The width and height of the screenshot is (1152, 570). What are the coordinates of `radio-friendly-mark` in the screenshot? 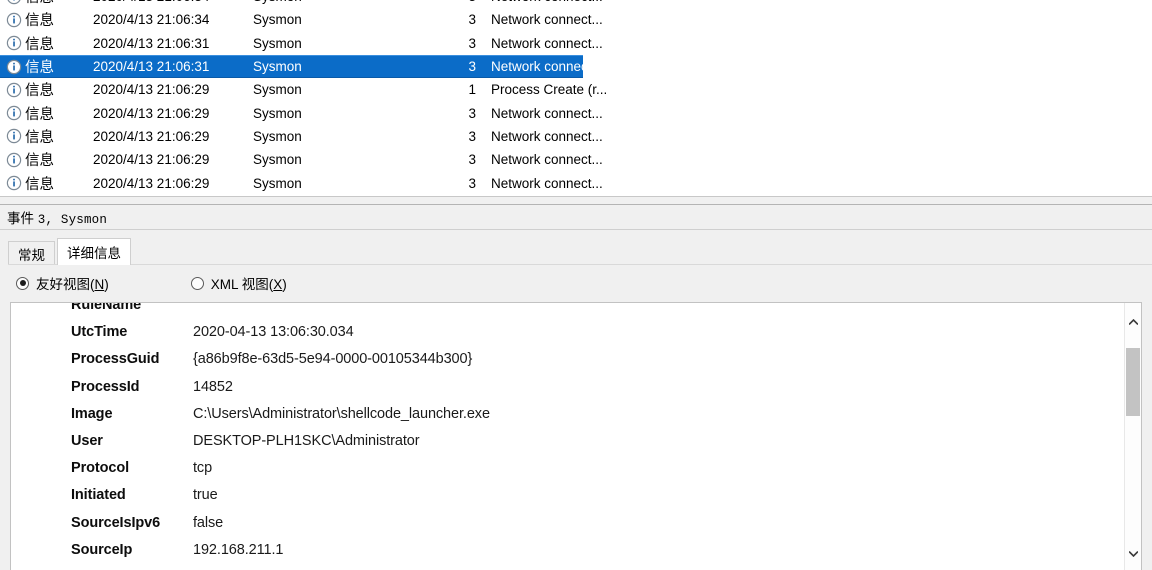 It's located at (22, 283).